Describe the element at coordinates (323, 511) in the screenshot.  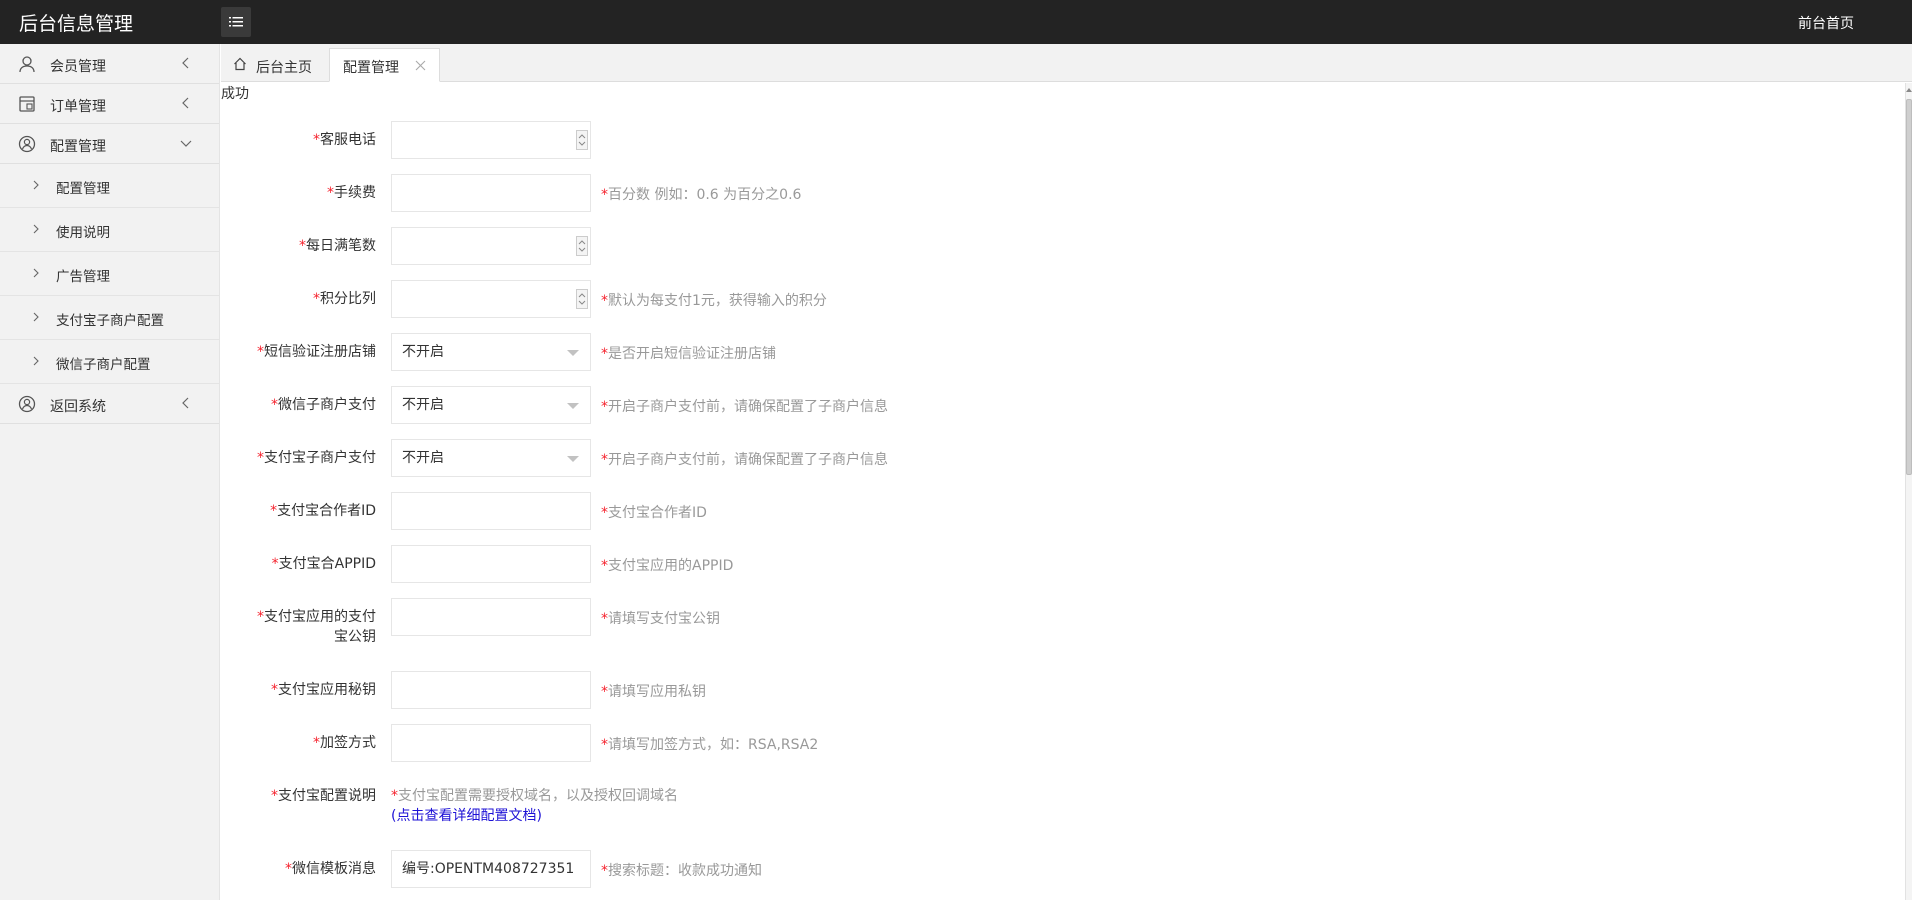
I see `field-label: *支付宝合作者ID` at that location.